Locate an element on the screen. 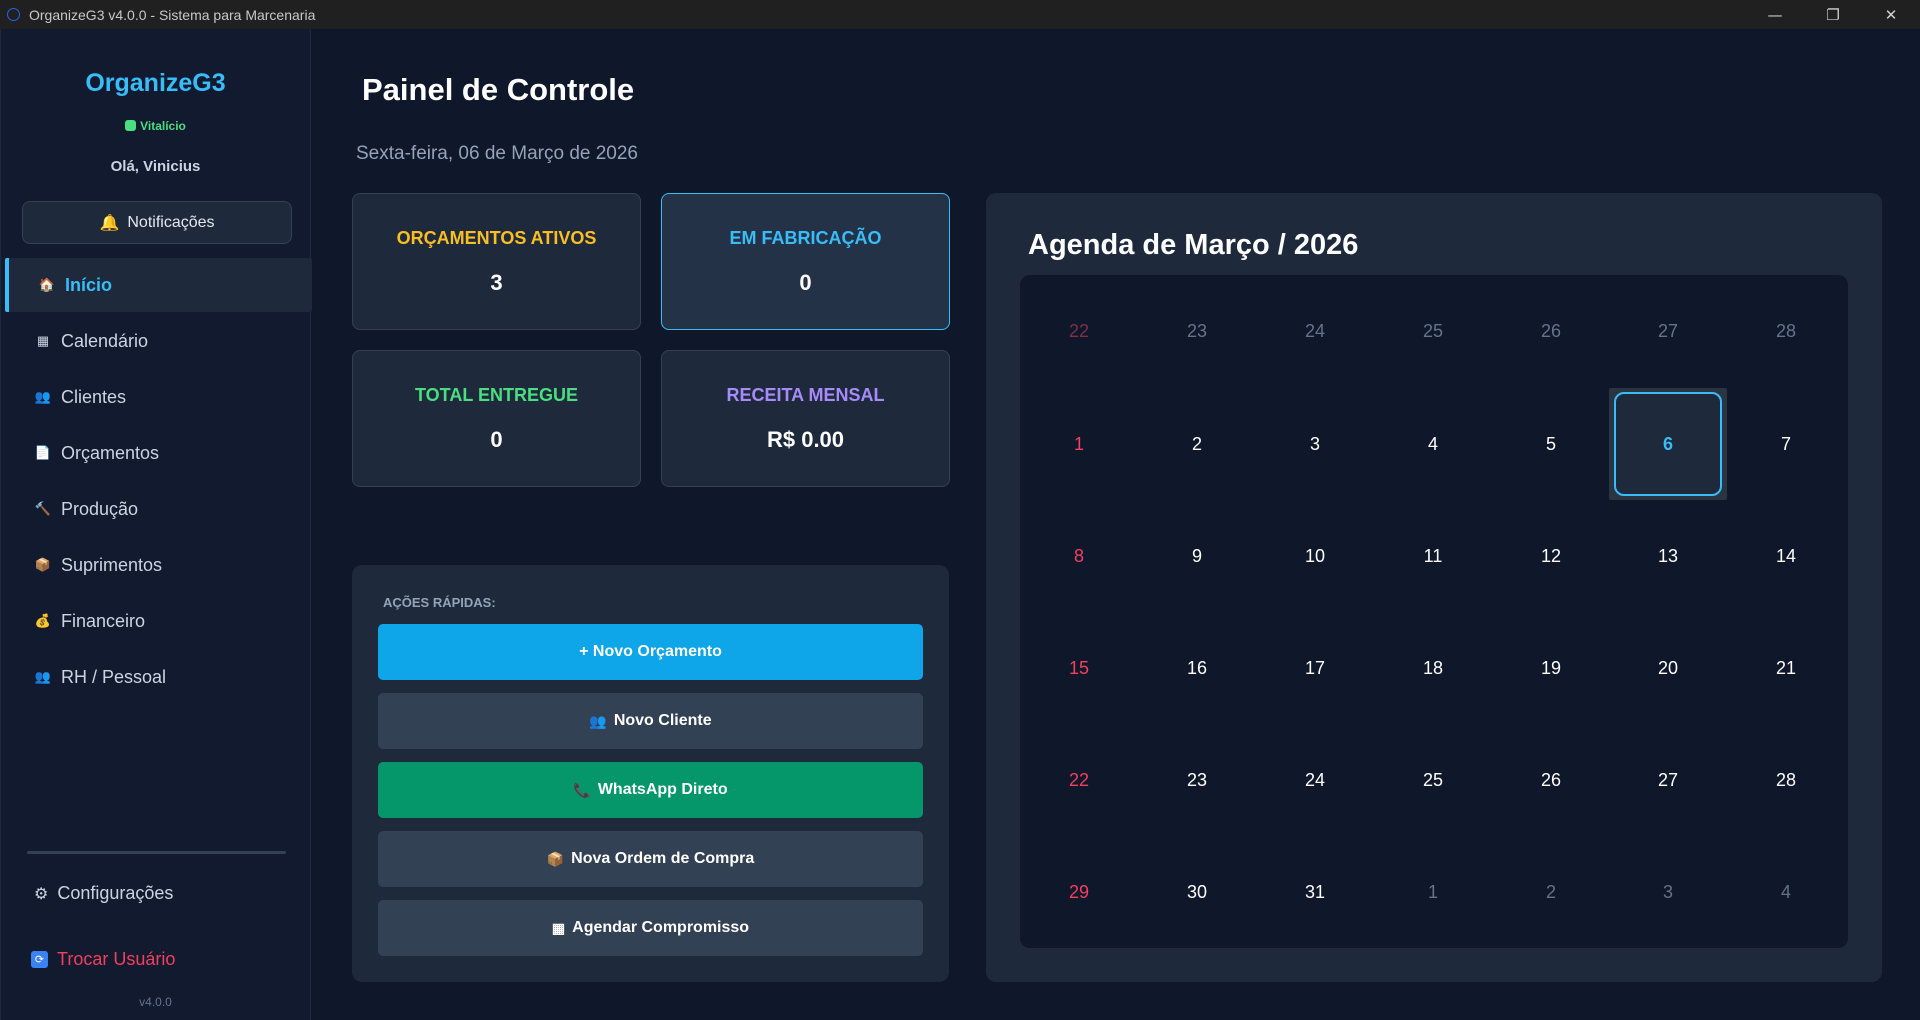  calendar-day: 17 is located at coordinates (1315, 668).